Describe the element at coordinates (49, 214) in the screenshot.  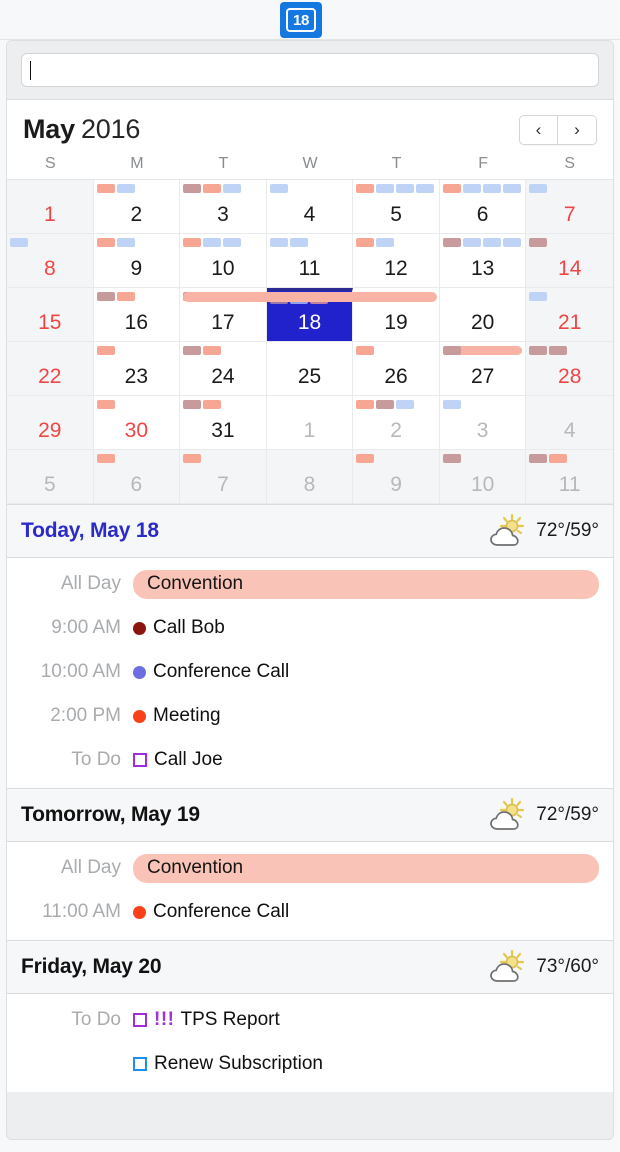
I see `day-number: 1` at that location.